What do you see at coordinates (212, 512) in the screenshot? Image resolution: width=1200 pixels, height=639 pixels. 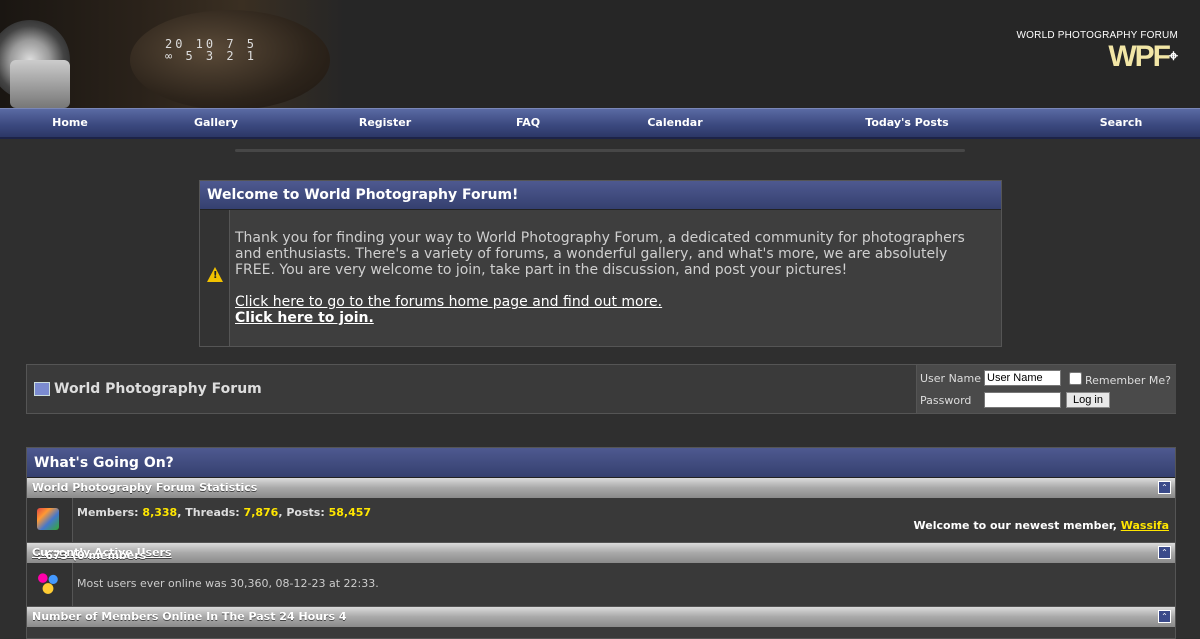 I see `threads-label: Threads:` at bounding box center [212, 512].